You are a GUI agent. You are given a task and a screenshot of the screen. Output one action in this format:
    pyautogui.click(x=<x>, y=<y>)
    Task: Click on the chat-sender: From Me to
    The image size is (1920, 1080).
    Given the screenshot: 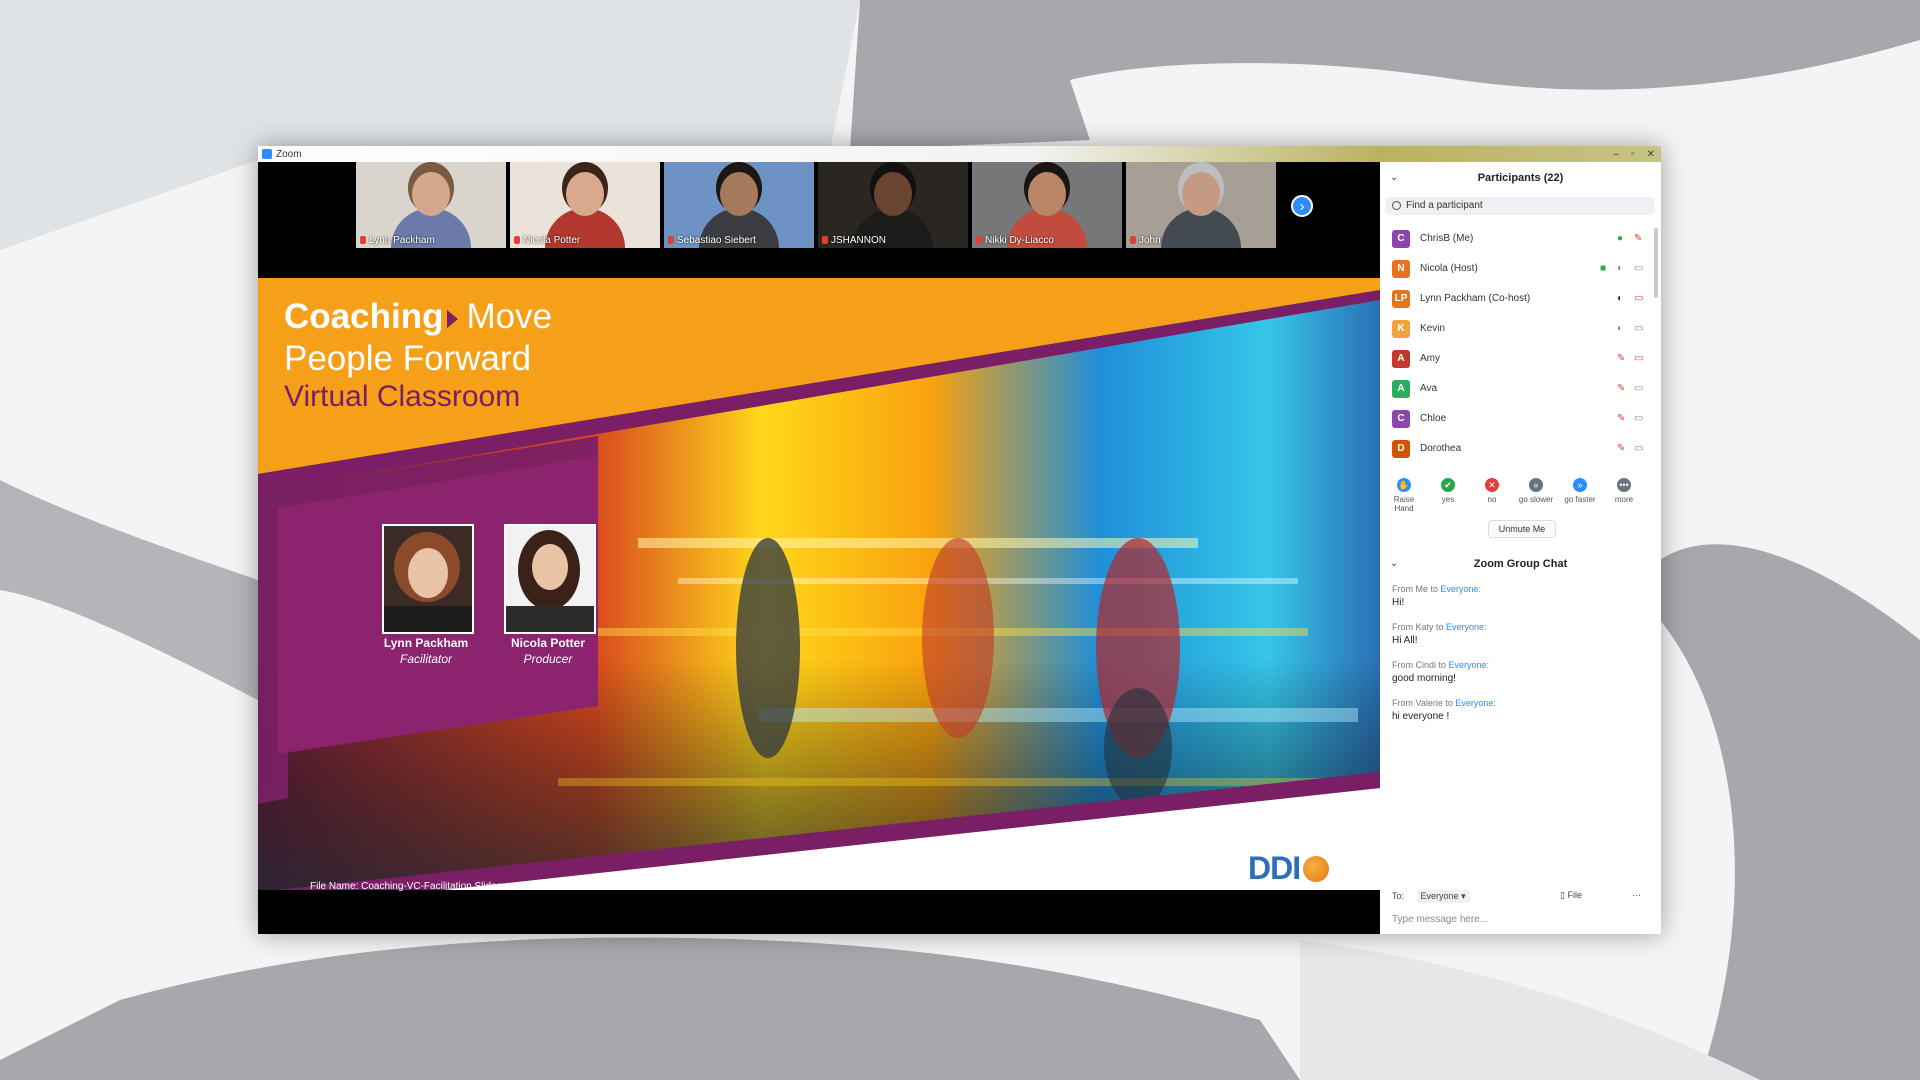 What is the action you would take?
    pyautogui.click(x=1415, y=589)
    